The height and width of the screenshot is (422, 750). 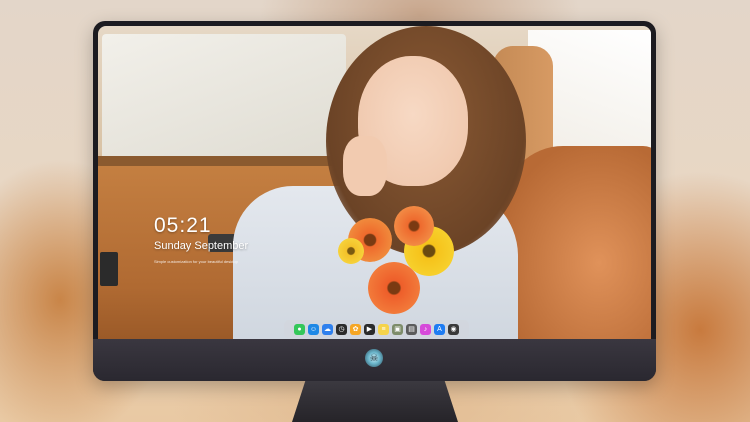 I want to click on camera-icon: ◉, so click(x=453, y=329).